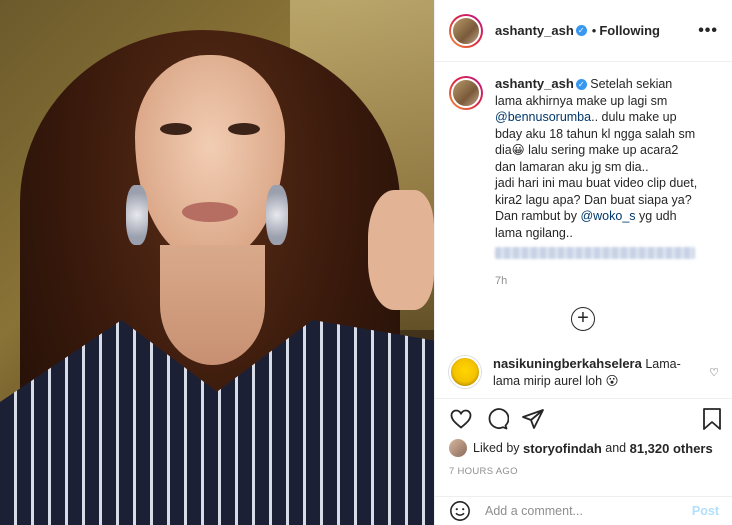 Image resolution: width=732 pixels, height=525 pixels. What do you see at coordinates (671, 448) in the screenshot?
I see `likes-count: 81,320 others` at bounding box center [671, 448].